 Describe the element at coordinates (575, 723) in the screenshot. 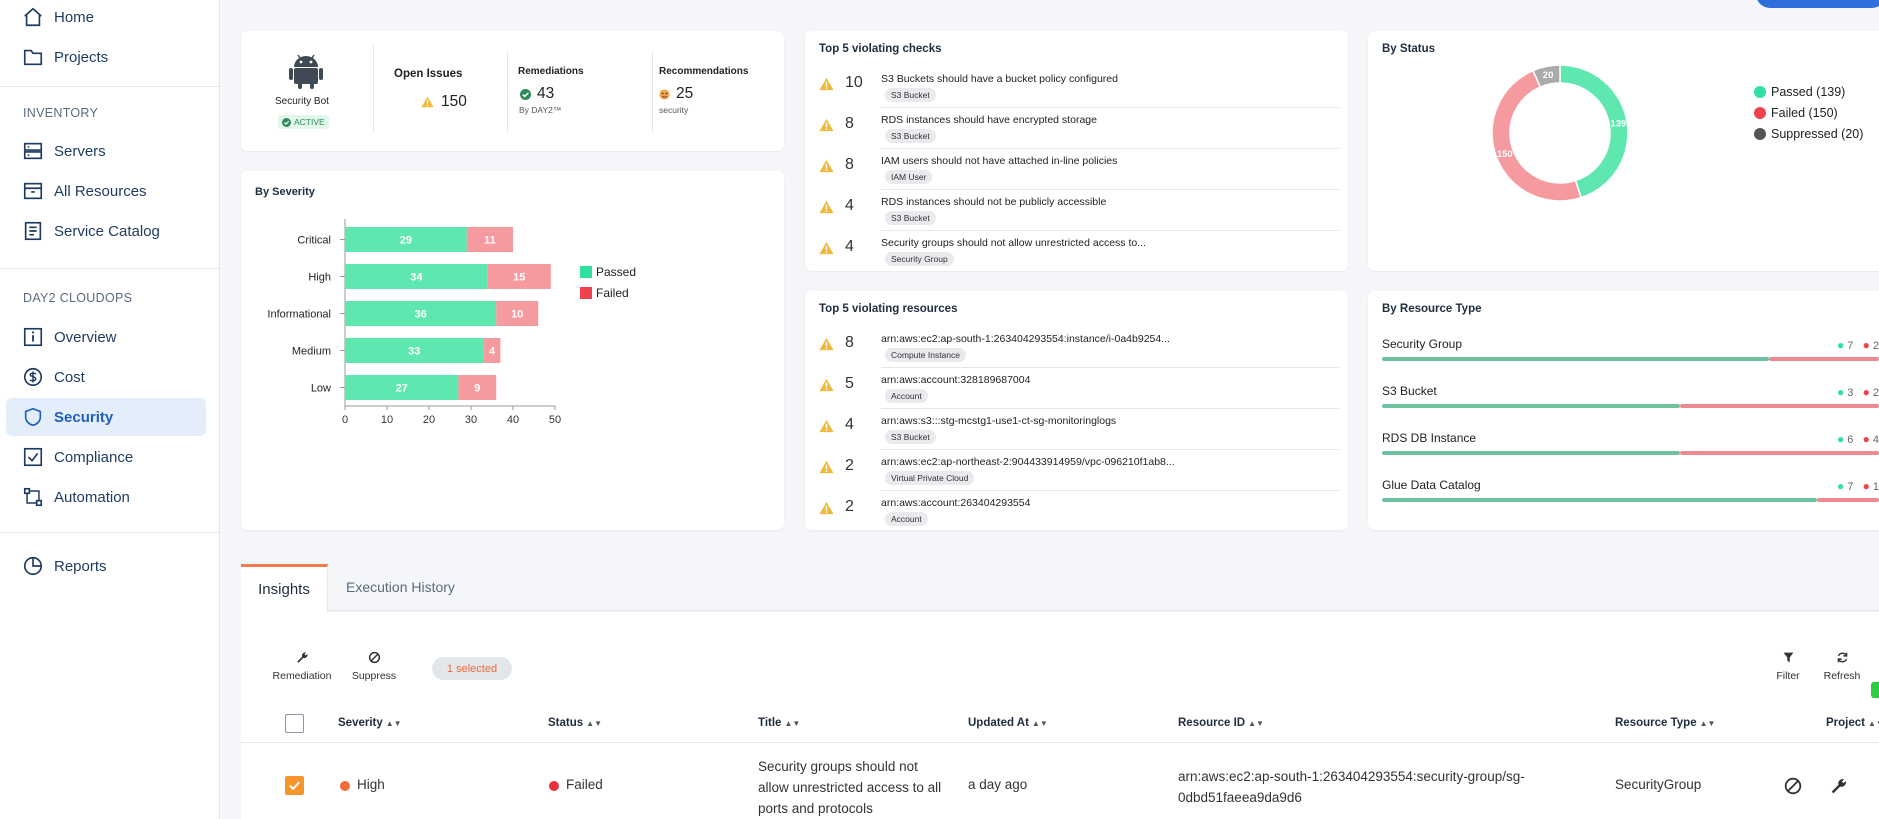

I see `column-header-status: Status ▲▼` at that location.